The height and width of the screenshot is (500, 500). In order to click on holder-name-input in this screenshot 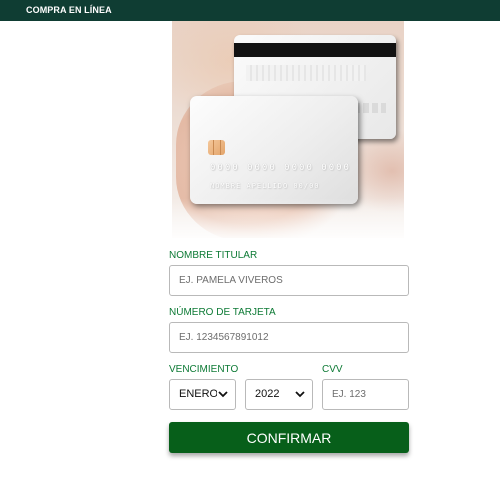, I will do `click(289, 280)`.